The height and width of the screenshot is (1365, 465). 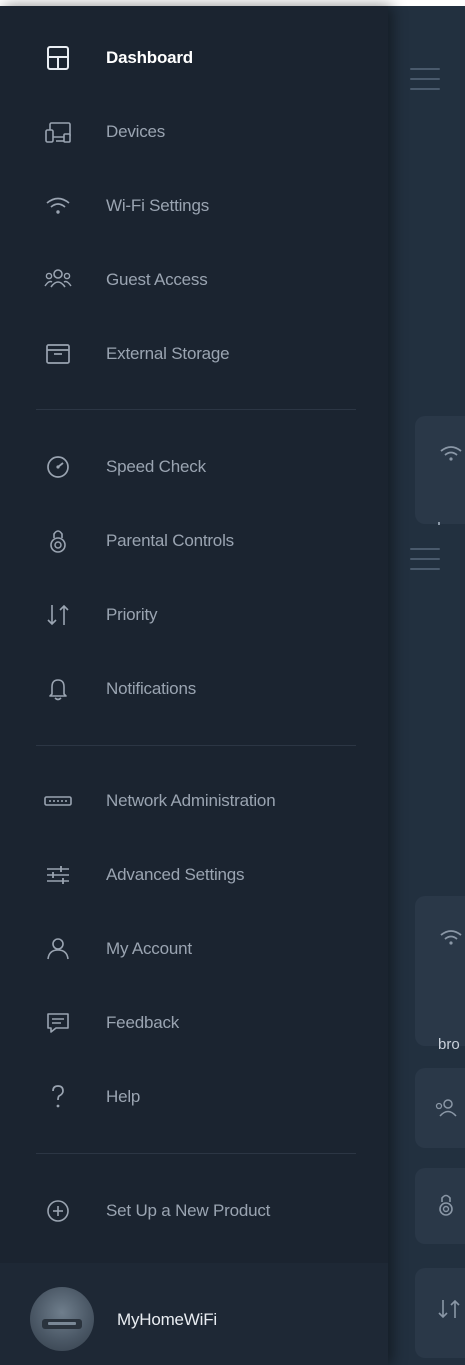 What do you see at coordinates (170, 540) in the screenshot?
I see `menu-item-label: Parental Controls` at bounding box center [170, 540].